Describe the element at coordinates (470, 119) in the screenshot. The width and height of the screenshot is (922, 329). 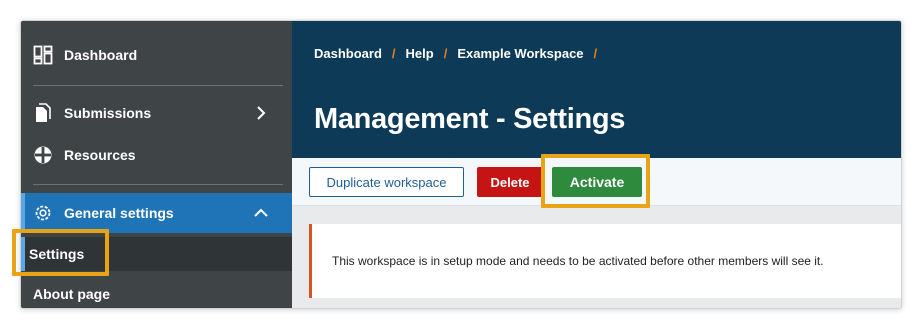
I see `page-title: Management - Settings` at that location.